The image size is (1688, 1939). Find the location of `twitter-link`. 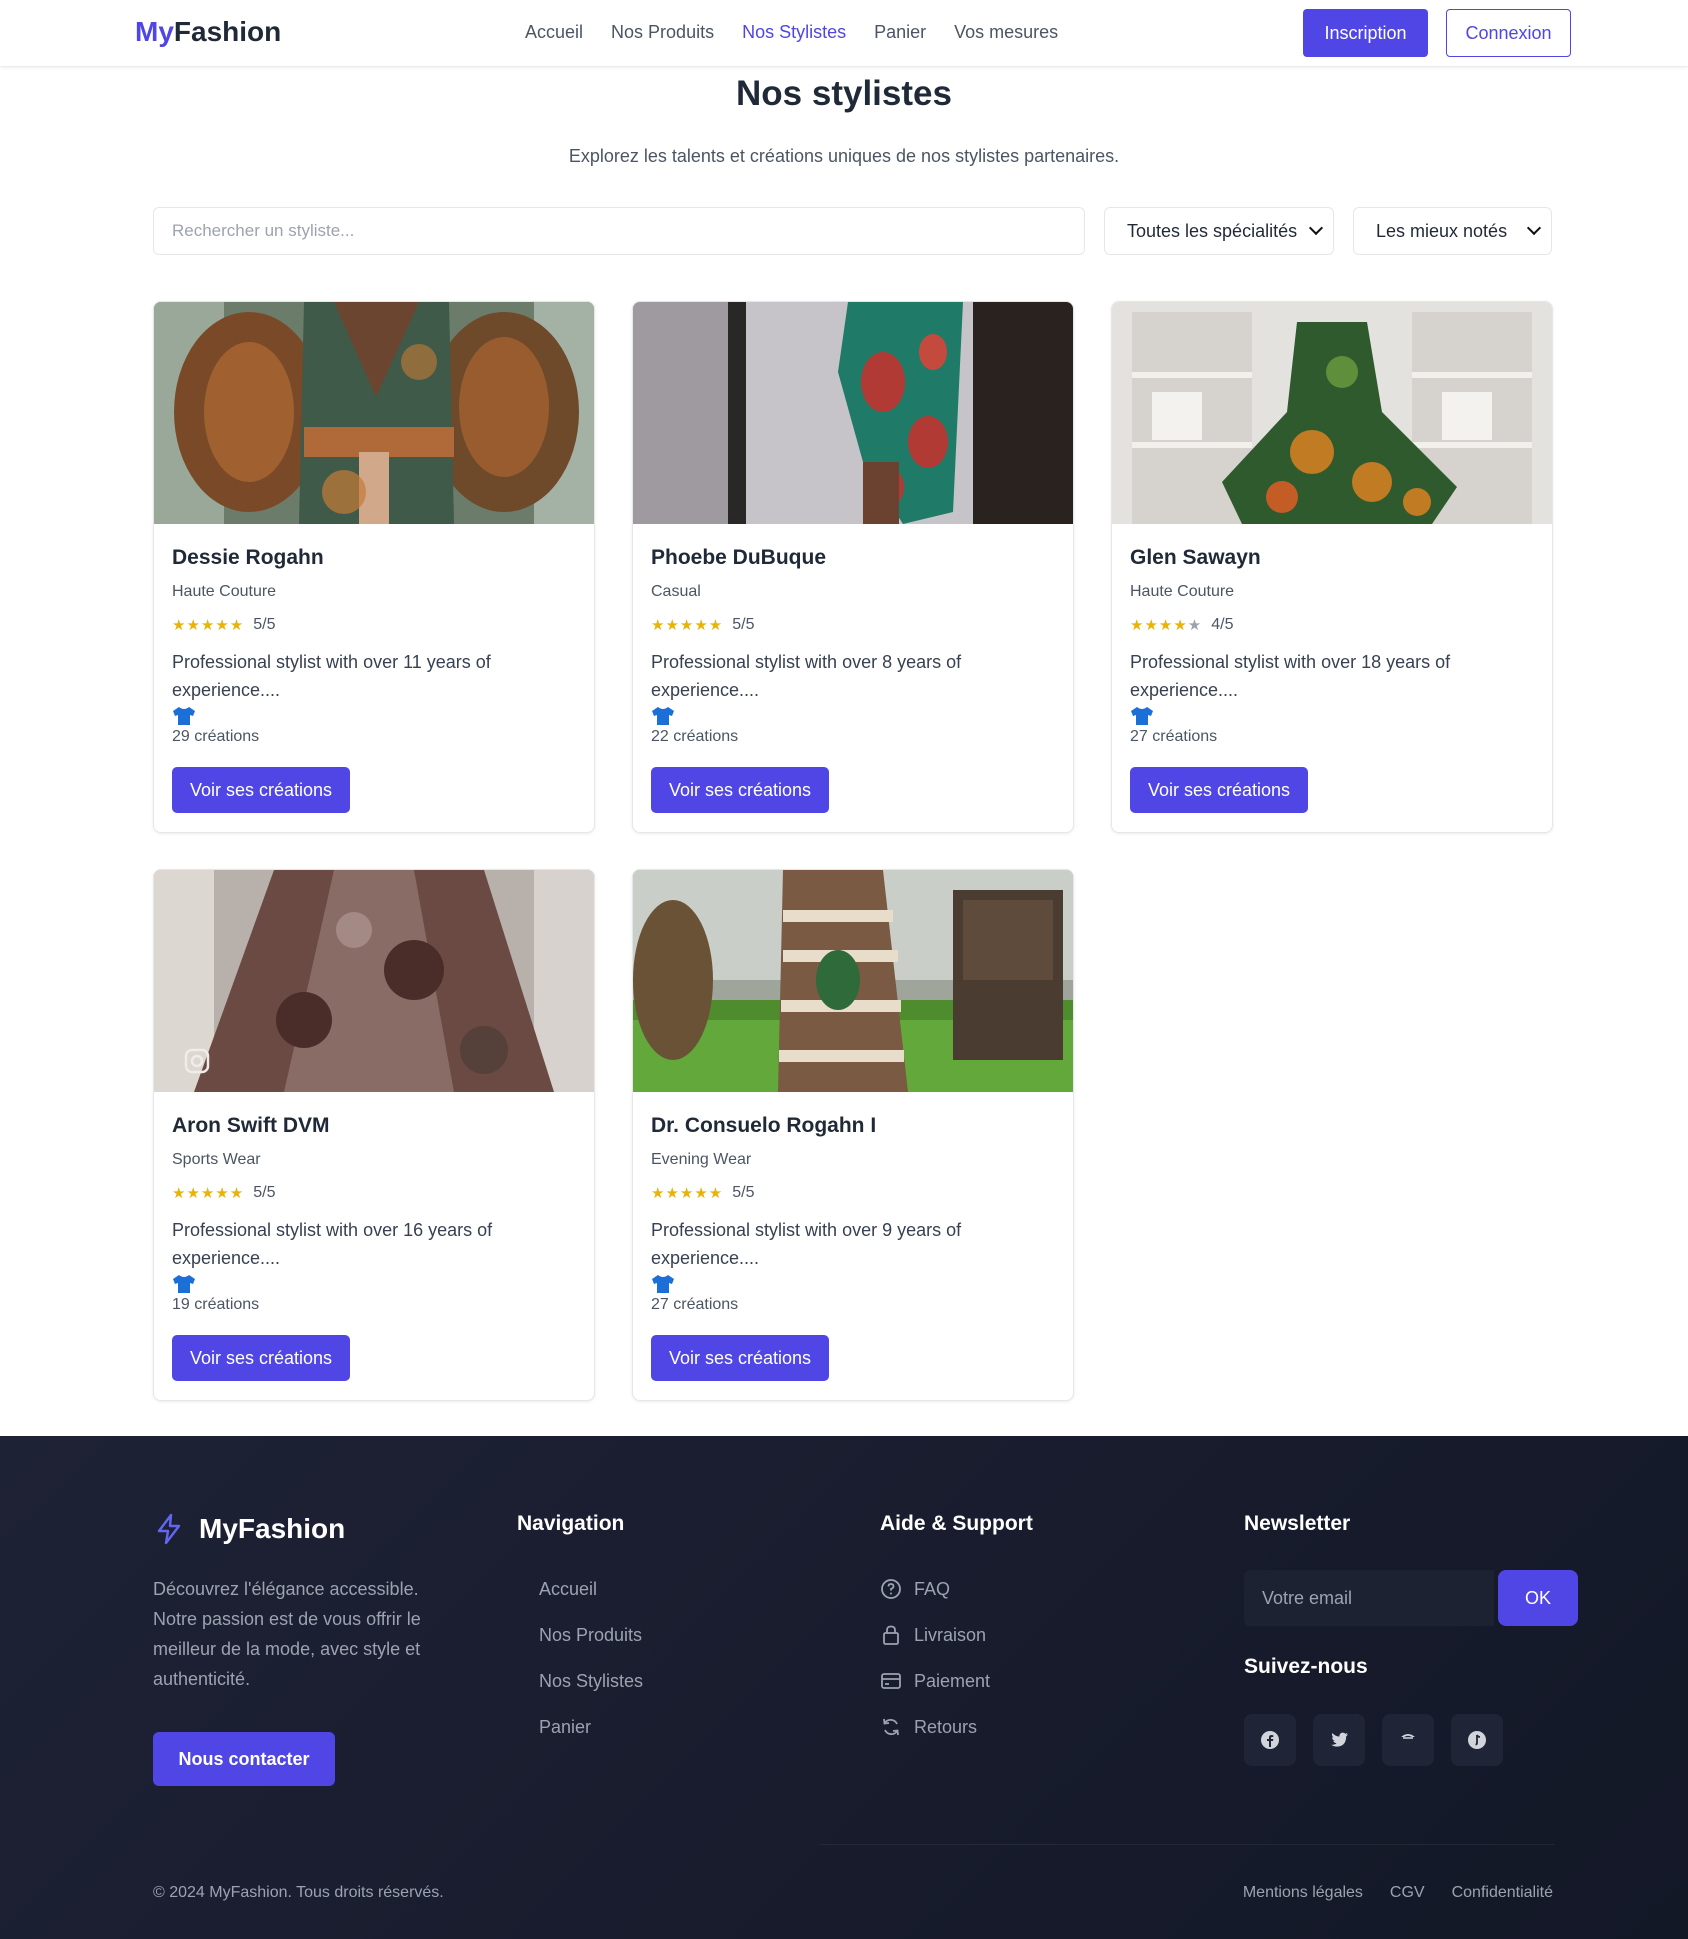

twitter-link is located at coordinates (1339, 1740).